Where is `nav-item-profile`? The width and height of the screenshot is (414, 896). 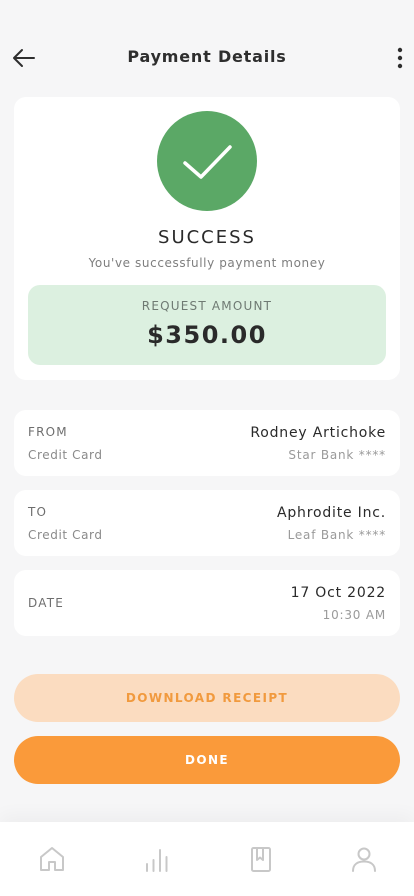
nav-item-profile is located at coordinates (364, 859).